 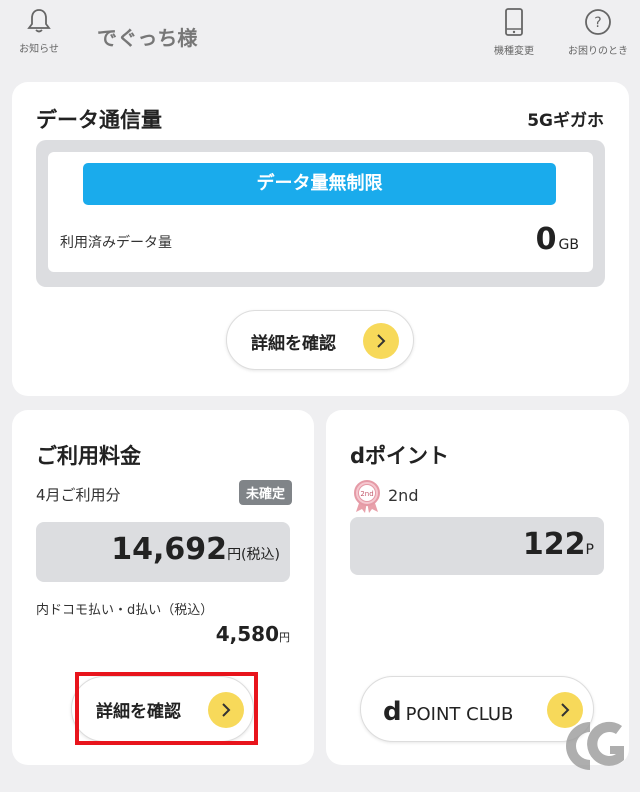 I want to click on d-point-title: dポイント, so click(x=400, y=456).